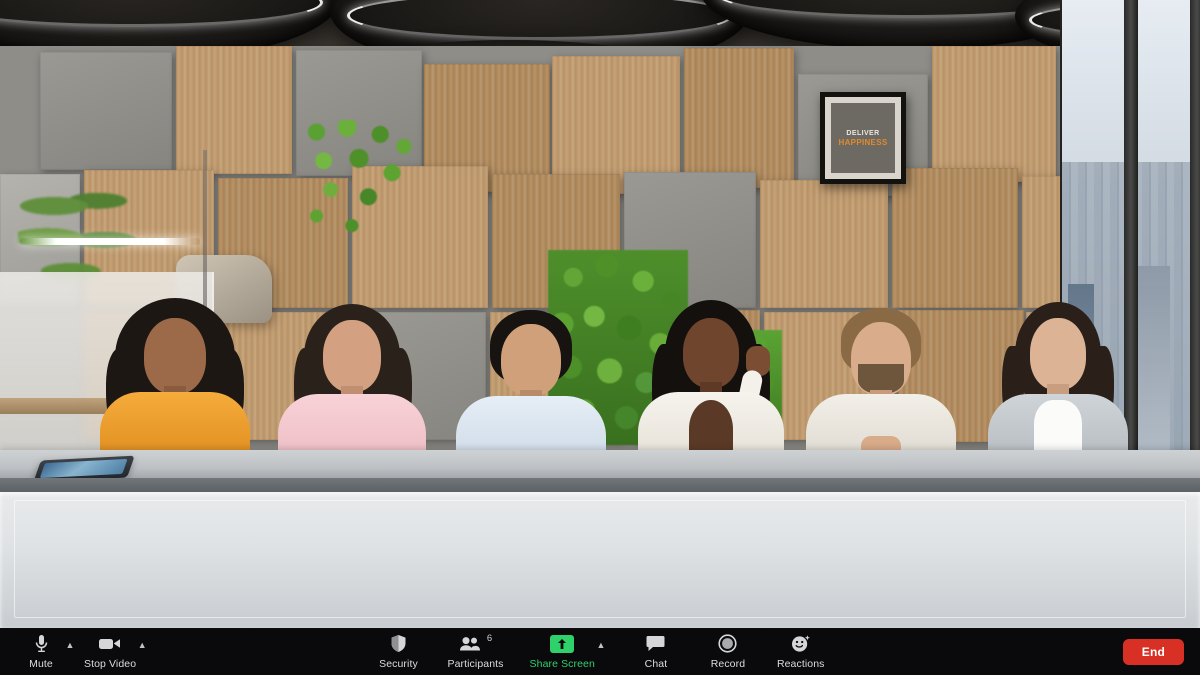 This screenshot has height=675, width=1200. I want to click on toolbar-left-group: Mute ▲ Stop Video ▲, so click(74, 652).